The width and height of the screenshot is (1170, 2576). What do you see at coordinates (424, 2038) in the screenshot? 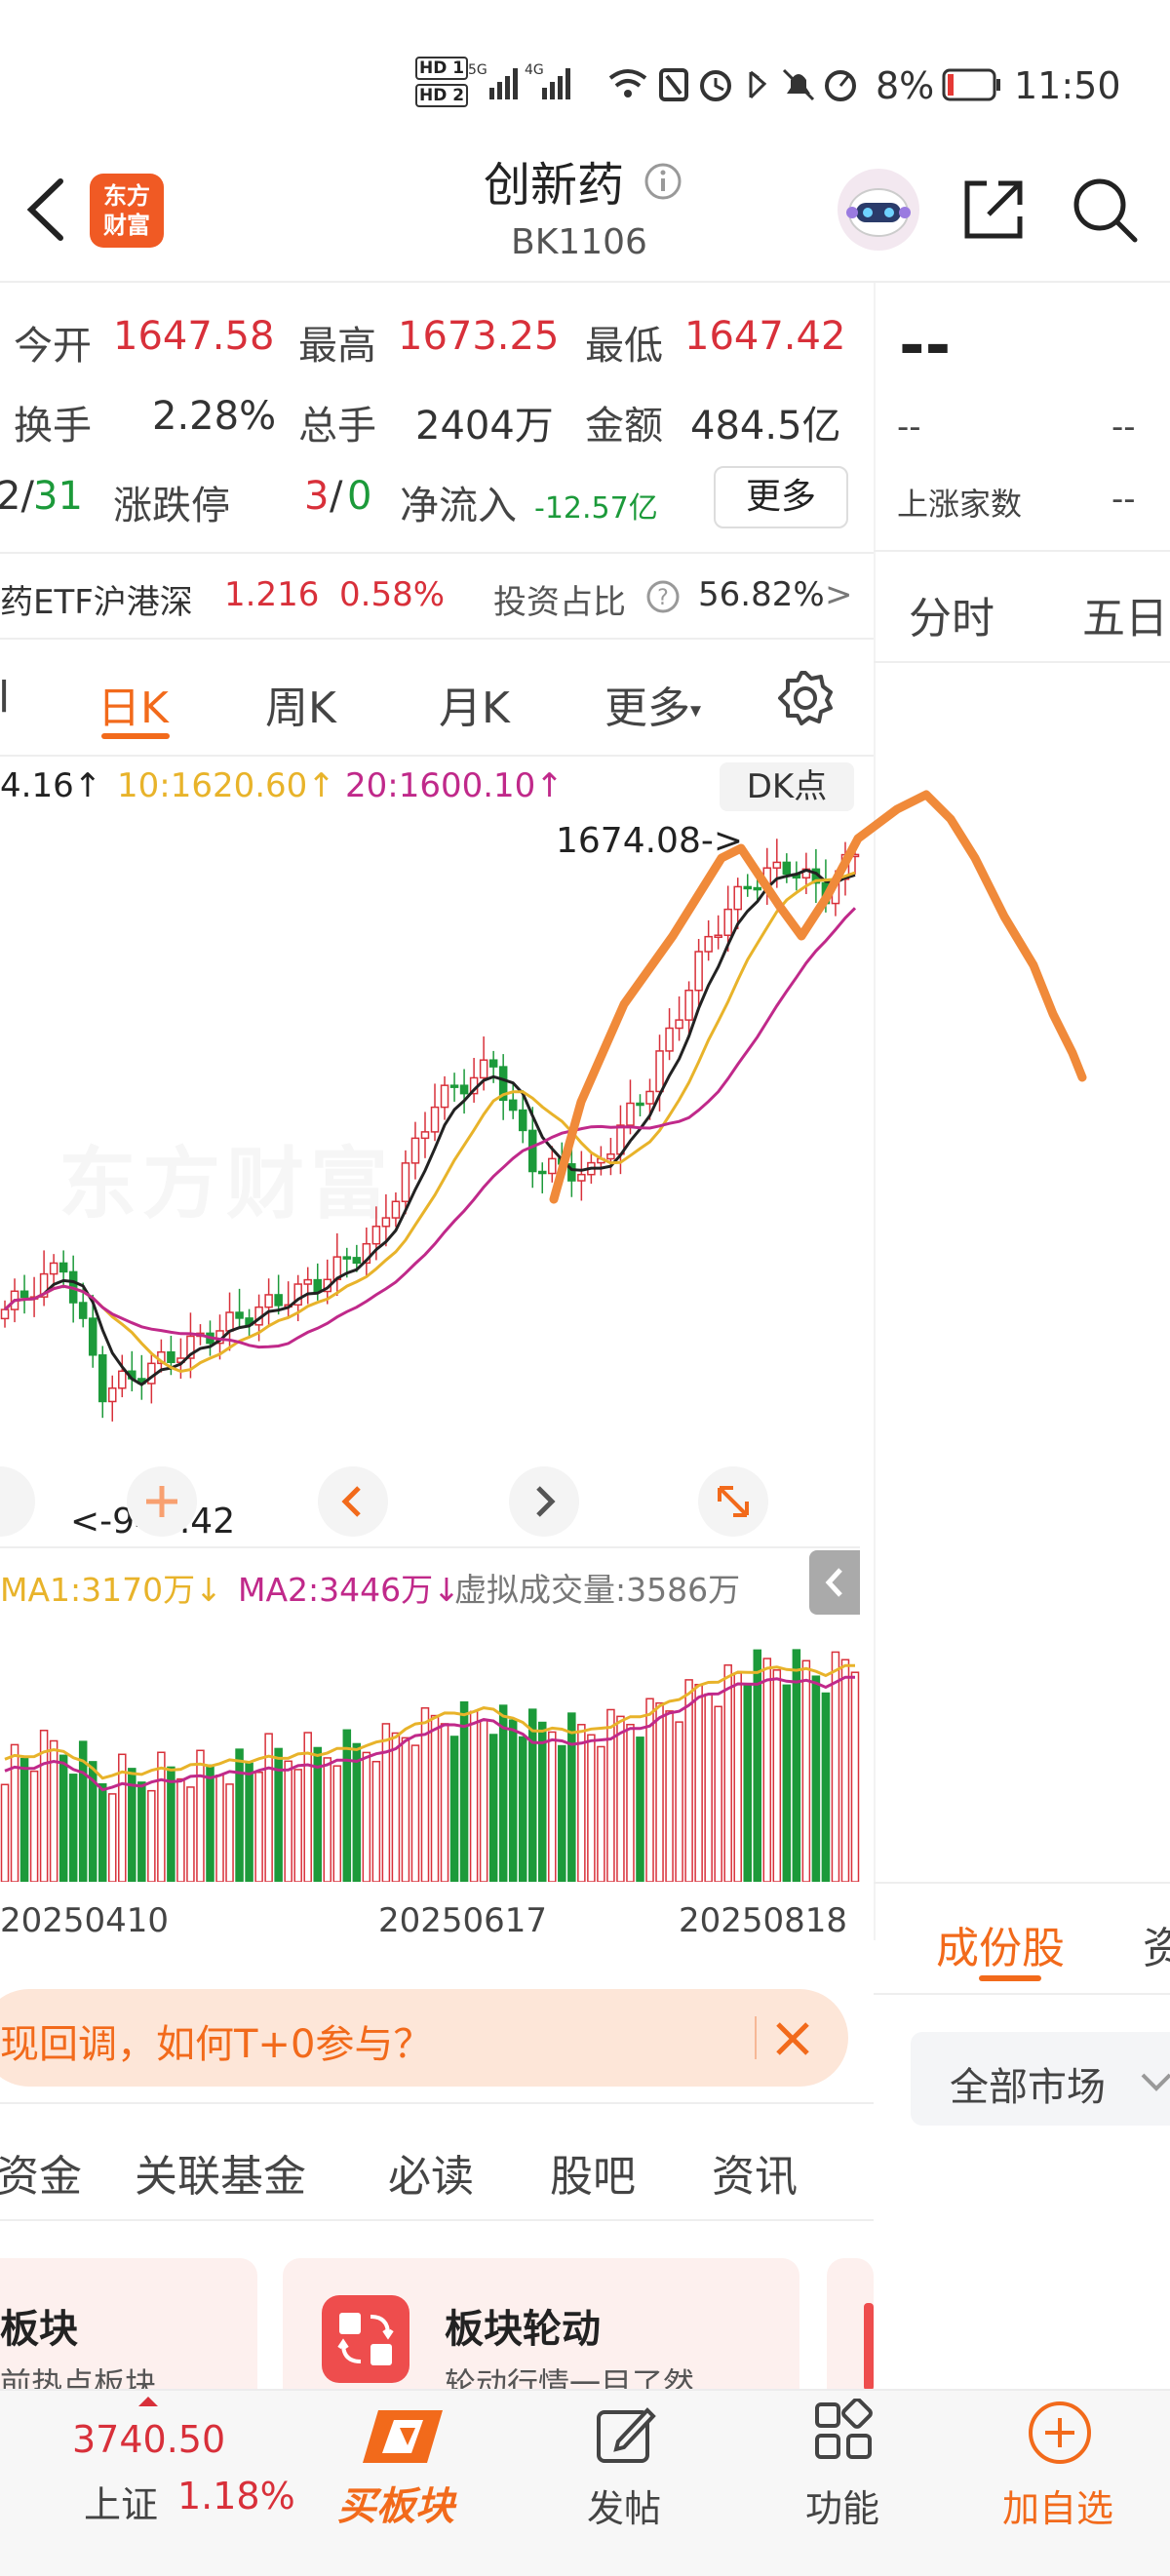
I see `promo-banner: 现回调，如何T+0参与？` at bounding box center [424, 2038].